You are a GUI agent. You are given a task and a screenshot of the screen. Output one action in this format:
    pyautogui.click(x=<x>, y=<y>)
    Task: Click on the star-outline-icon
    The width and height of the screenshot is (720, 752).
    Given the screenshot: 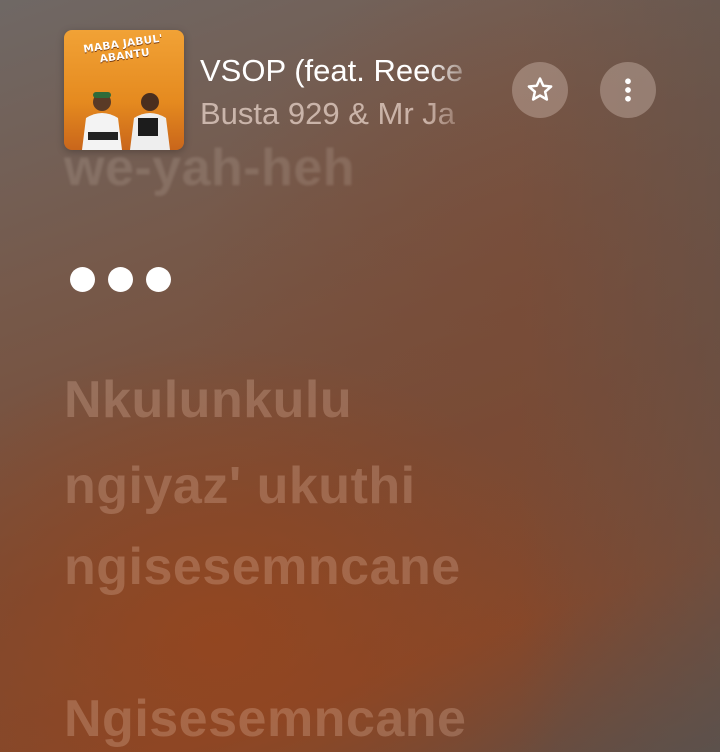 What is the action you would take?
    pyautogui.click(x=540, y=89)
    